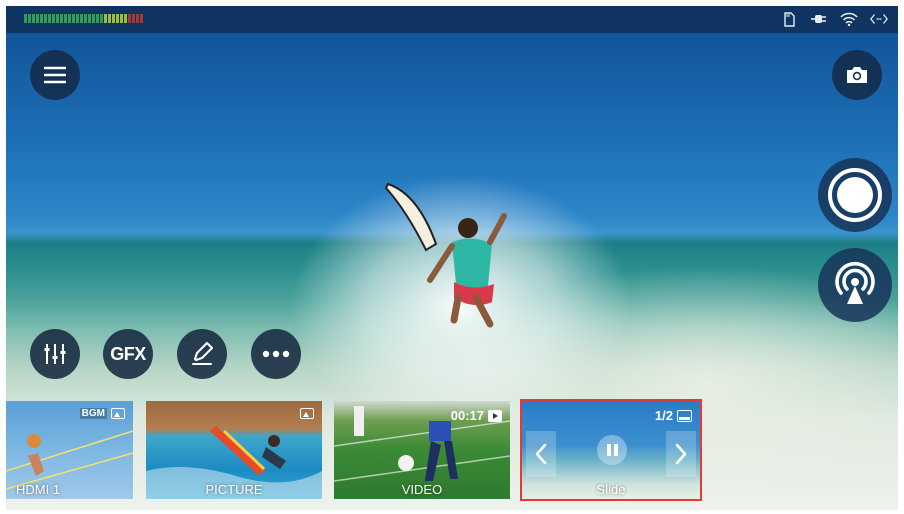 This screenshot has width=904, height=514. I want to click on sd-card-icon, so click(789, 19).